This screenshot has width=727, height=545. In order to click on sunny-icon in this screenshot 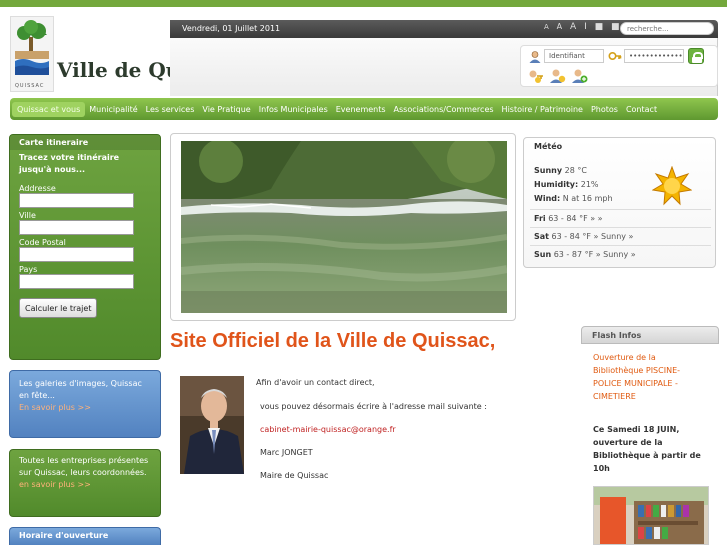, I will do `click(672, 186)`.